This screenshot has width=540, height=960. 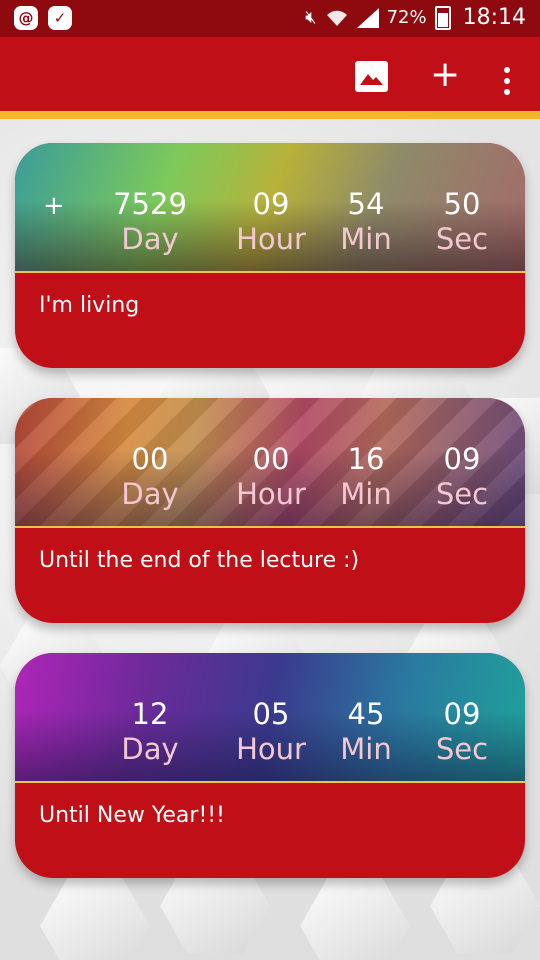 I want to click on min-value: 16, so click(x=366, y=459).